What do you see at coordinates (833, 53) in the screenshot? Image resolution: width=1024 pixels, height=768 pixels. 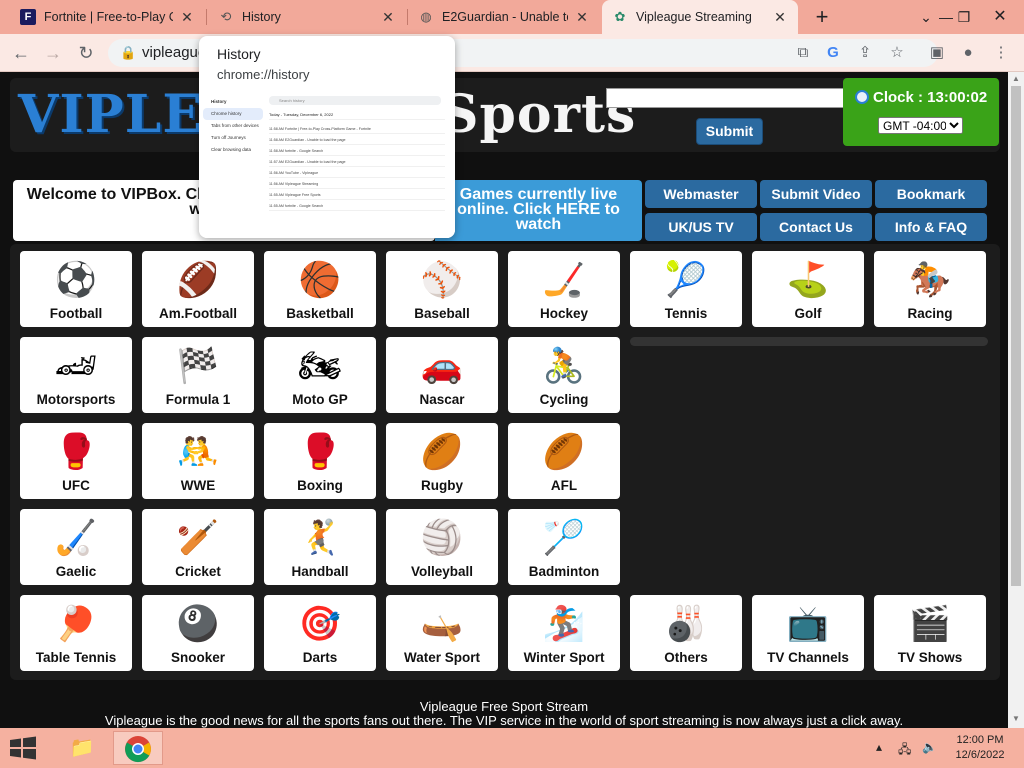 I see `google-icon: G` at bounding box center [833, 53].